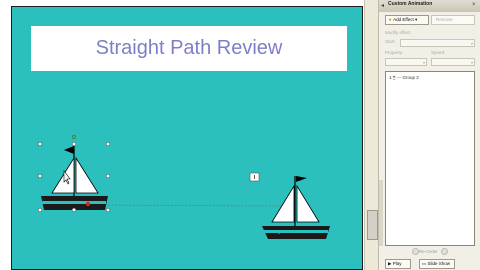 The image size is (480, 270). I want to click on add-effect-button: ★ Add Effect ▾, so click(407, 20).